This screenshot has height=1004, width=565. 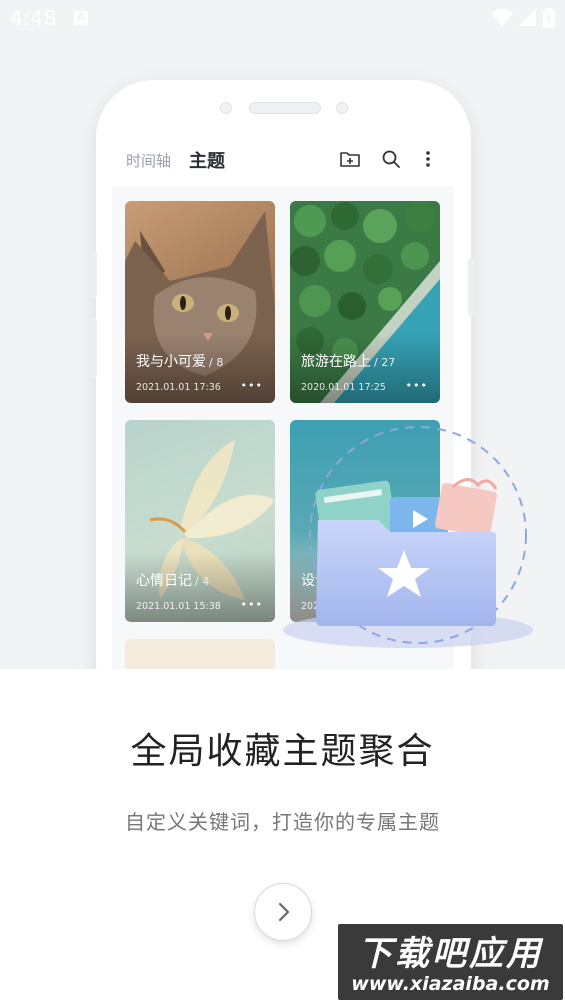 I want to click on watermark-logo: 下载吧应用 www.xiazaiba.com, so click(x=450, y=962).